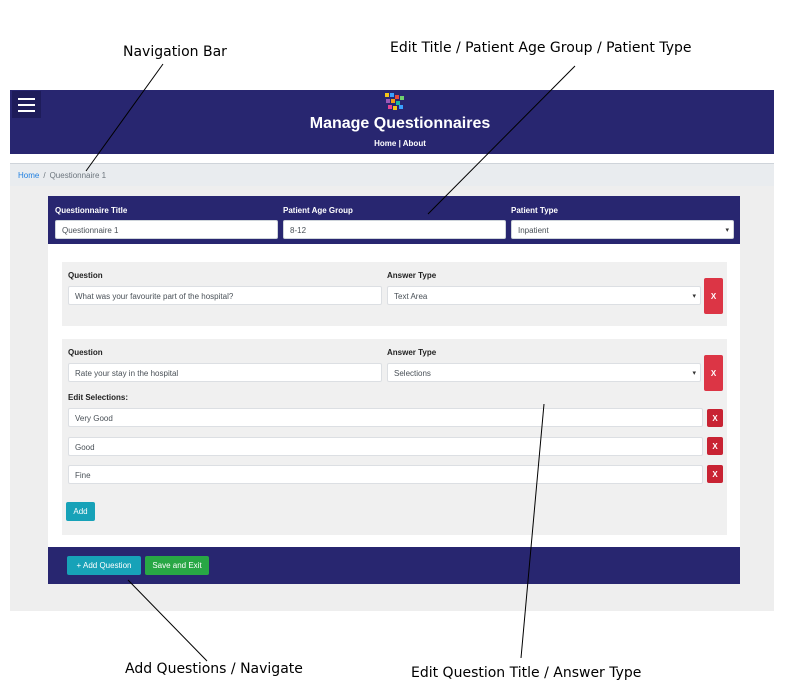 This screenshot has height=695, width=786. What do you see at coordinates (177, 565) in the screenshot?
I see `save-and-exit-button: Save and Exit` at bounding box center [177, 565].